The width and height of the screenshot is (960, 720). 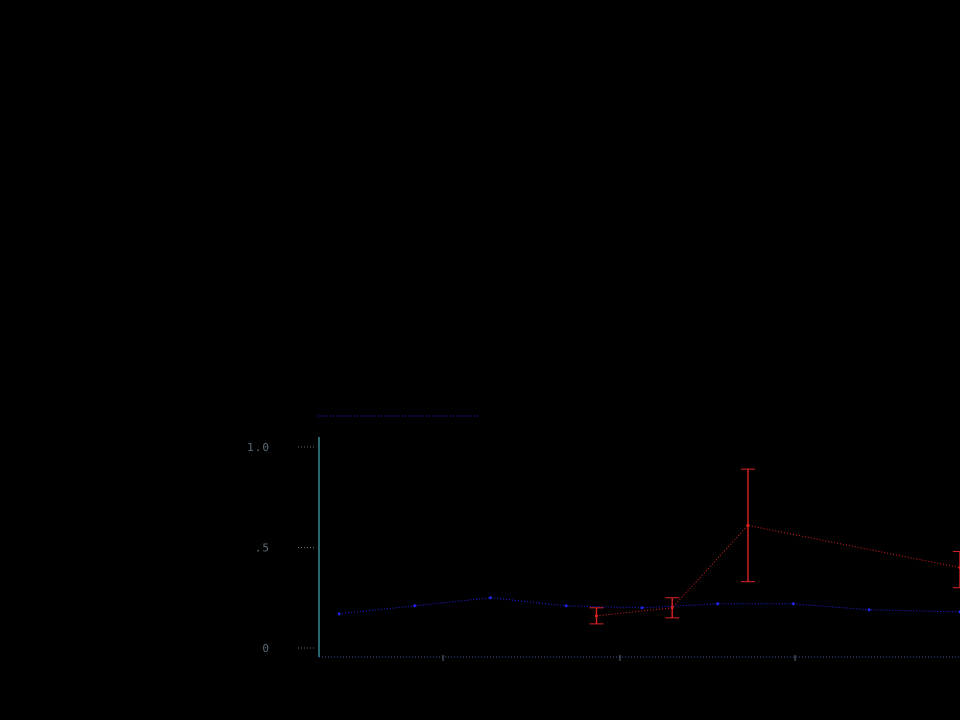 I want to click on y-tick-label: 1.0, so click(x=258, y=447).